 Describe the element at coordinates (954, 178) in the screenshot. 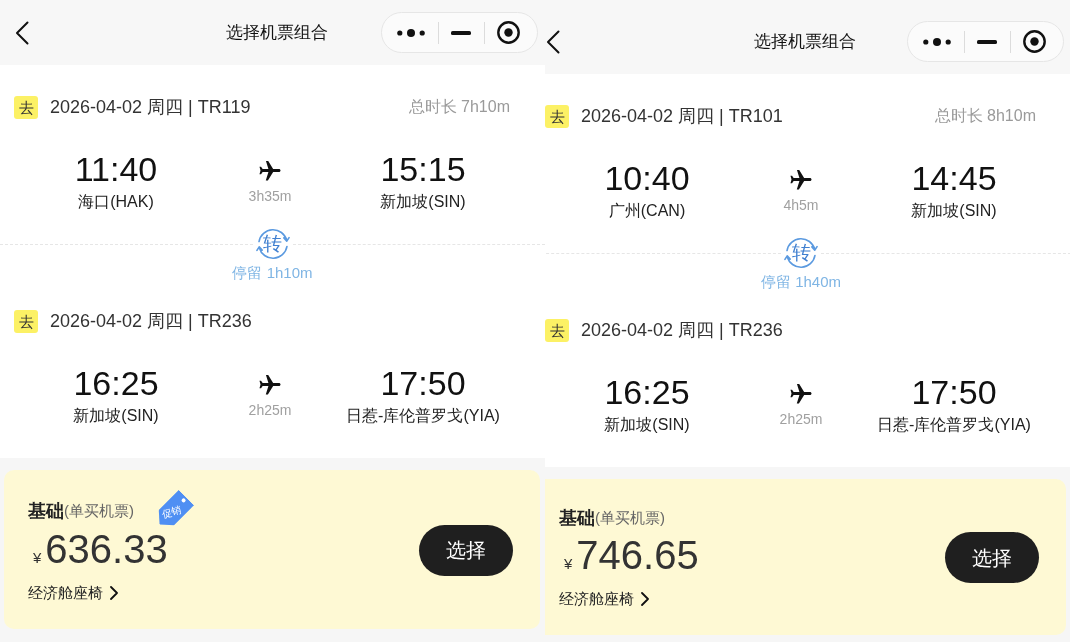

I see `arrival-time: 14:45` at that location.